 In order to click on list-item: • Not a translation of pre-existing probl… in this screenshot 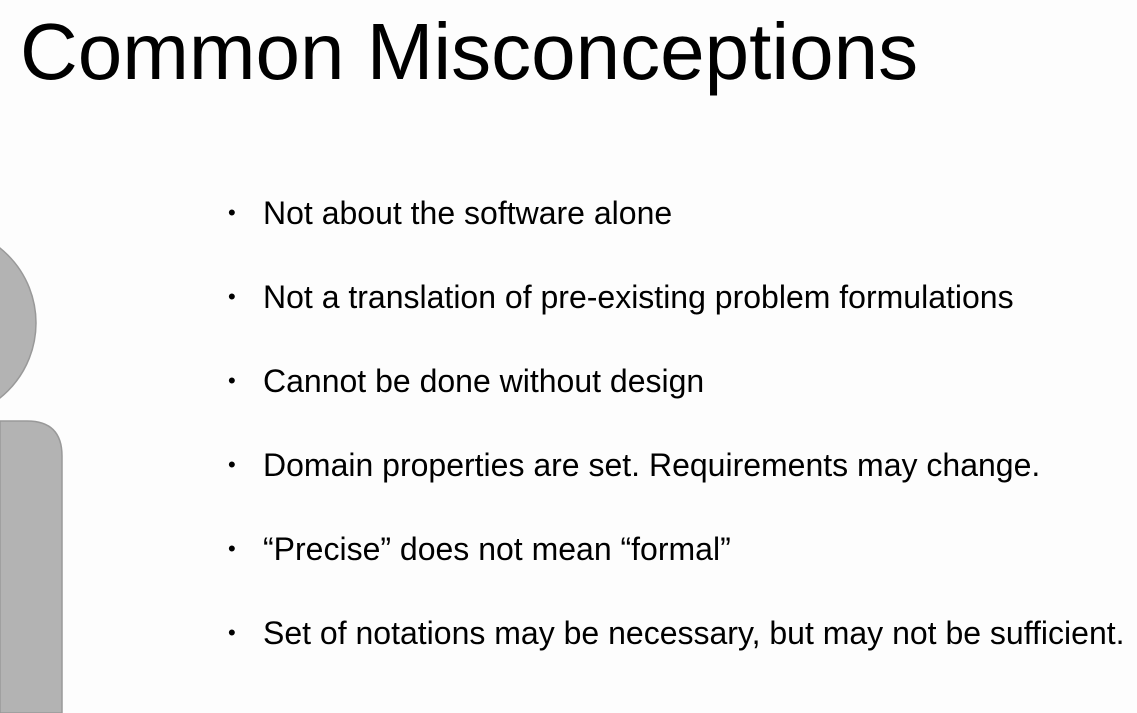, I will do `click(678, 297)`.